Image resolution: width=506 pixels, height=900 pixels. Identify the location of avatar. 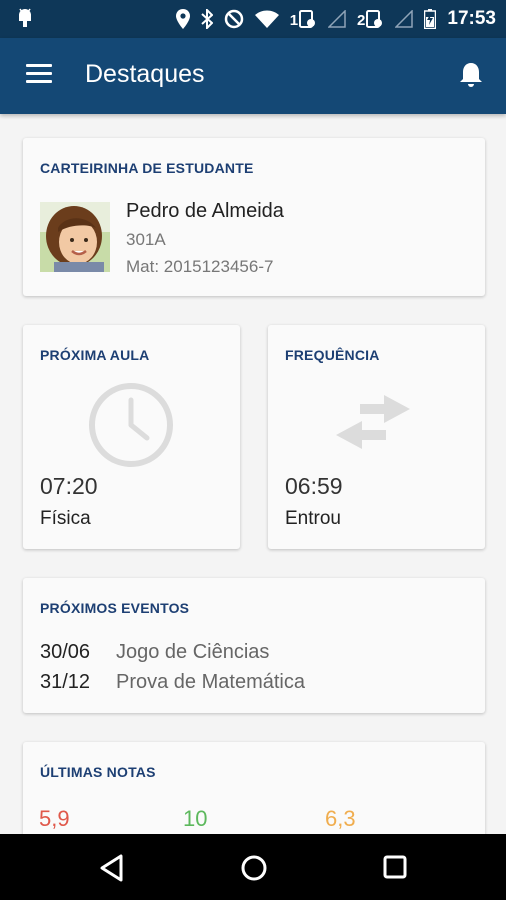
(75, 237).